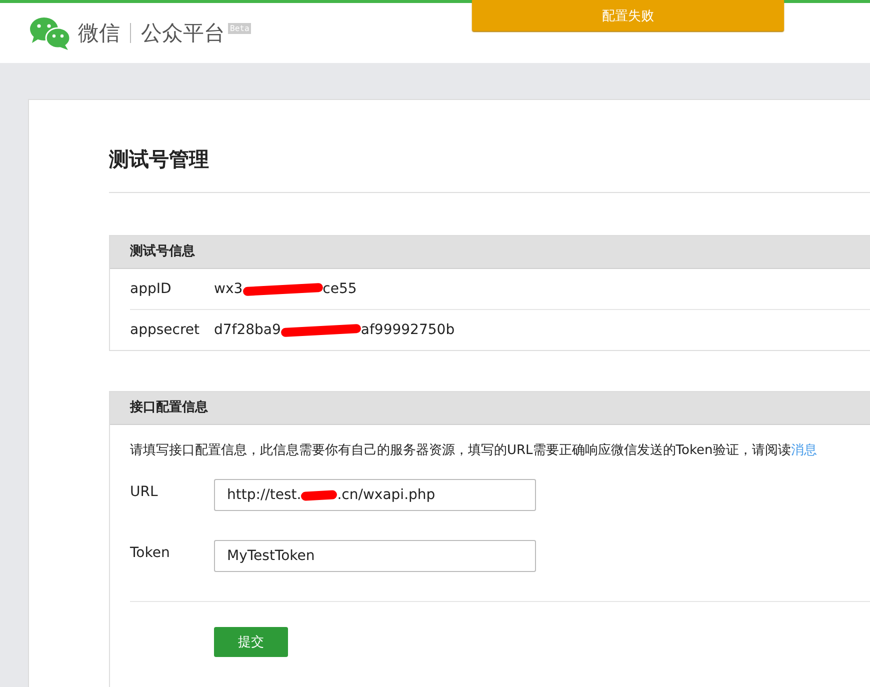 The height and width of the screenshot is (687, 870). I want to click on panel-header: 接口配置信息, so click(490, 408).